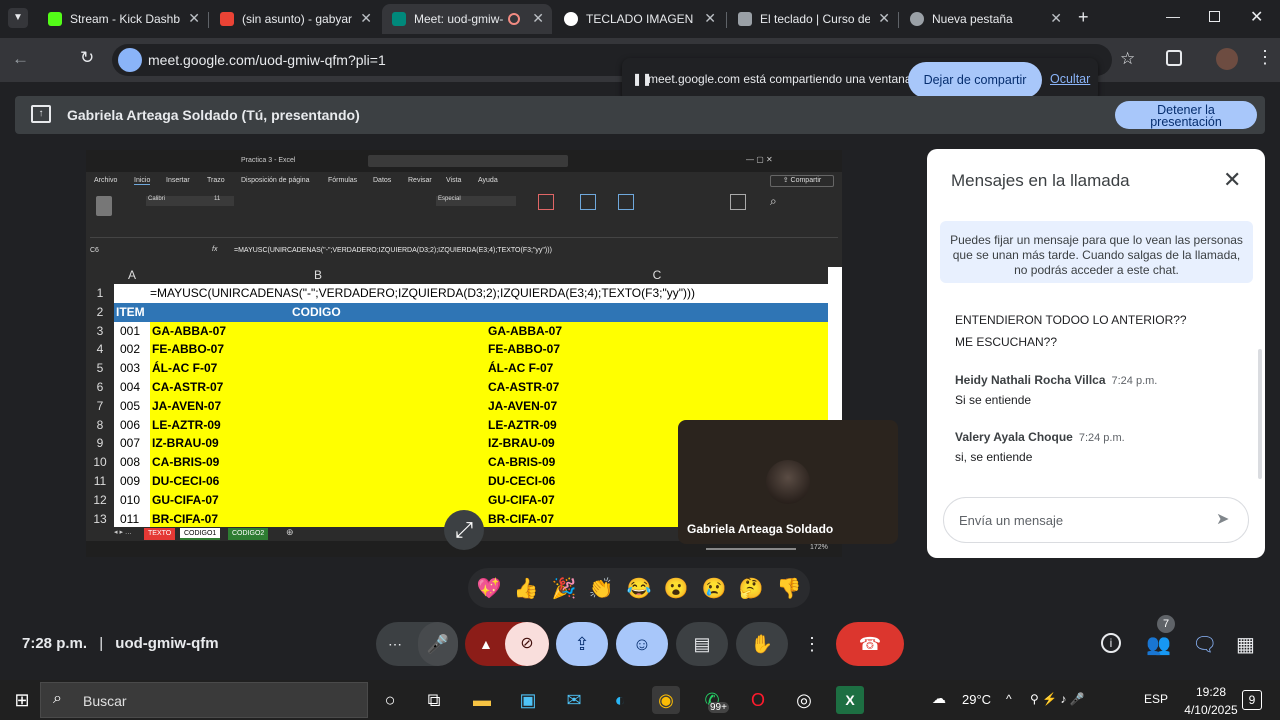 The width and height of the screenshot is (1280, 720). What do you see at coordinates (1214, 16) in the screenshot?
I see `restore-icon` at bounding box center [1214, 16].